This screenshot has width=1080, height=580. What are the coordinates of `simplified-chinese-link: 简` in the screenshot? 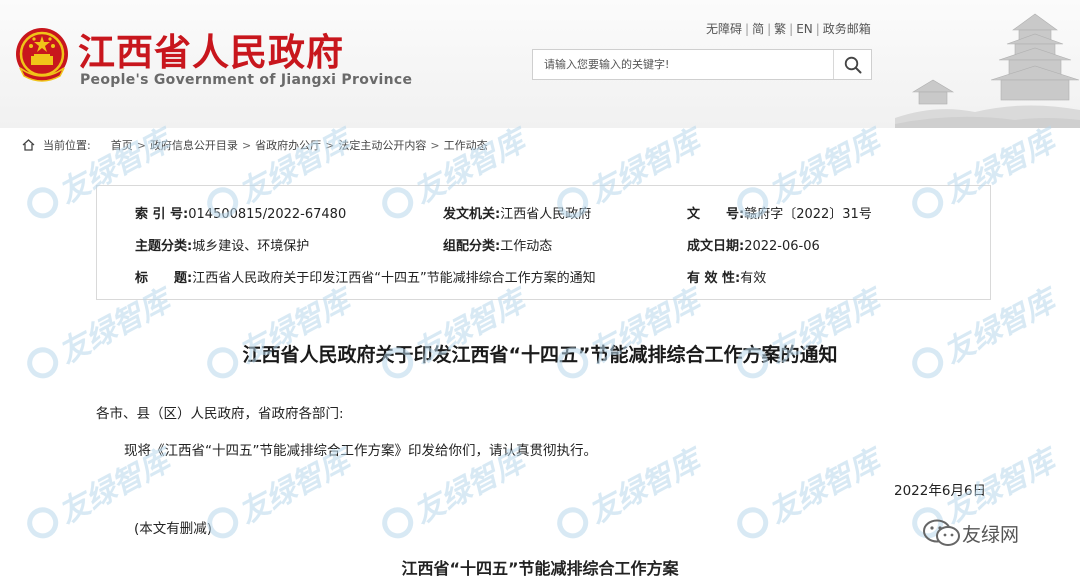 It's located at (758, 29).